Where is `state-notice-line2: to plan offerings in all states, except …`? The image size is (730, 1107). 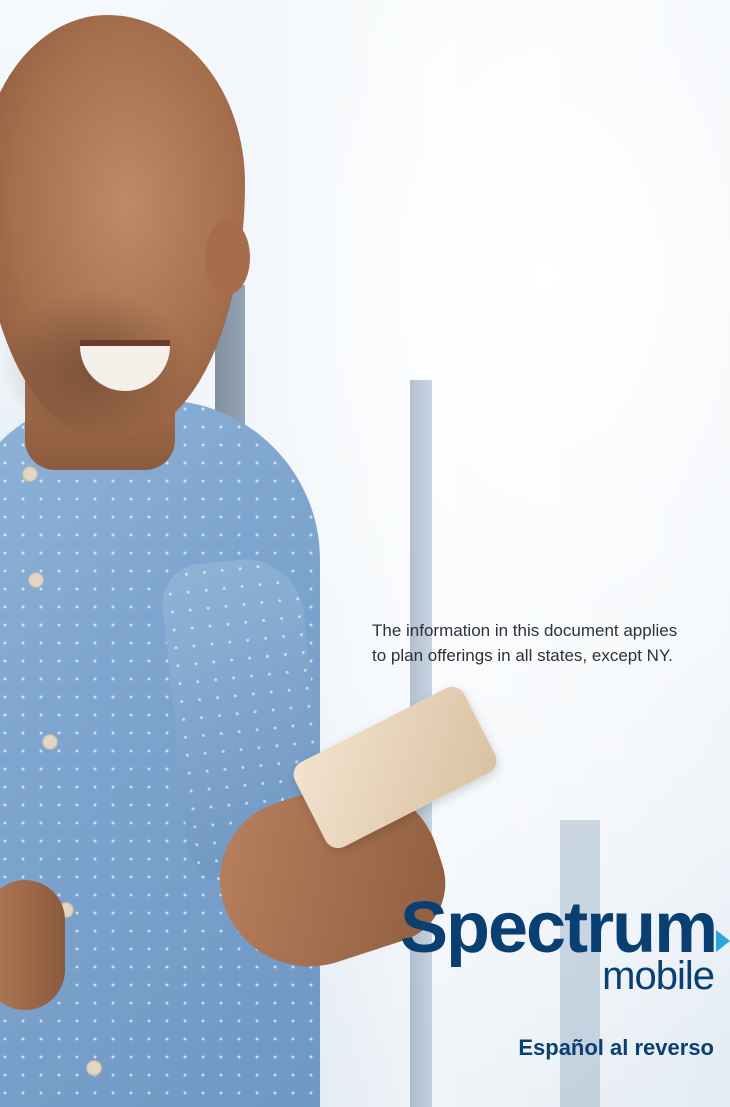 state-notice-line2: to plan offerings in all states, except … is located at coordinates (522, 655).